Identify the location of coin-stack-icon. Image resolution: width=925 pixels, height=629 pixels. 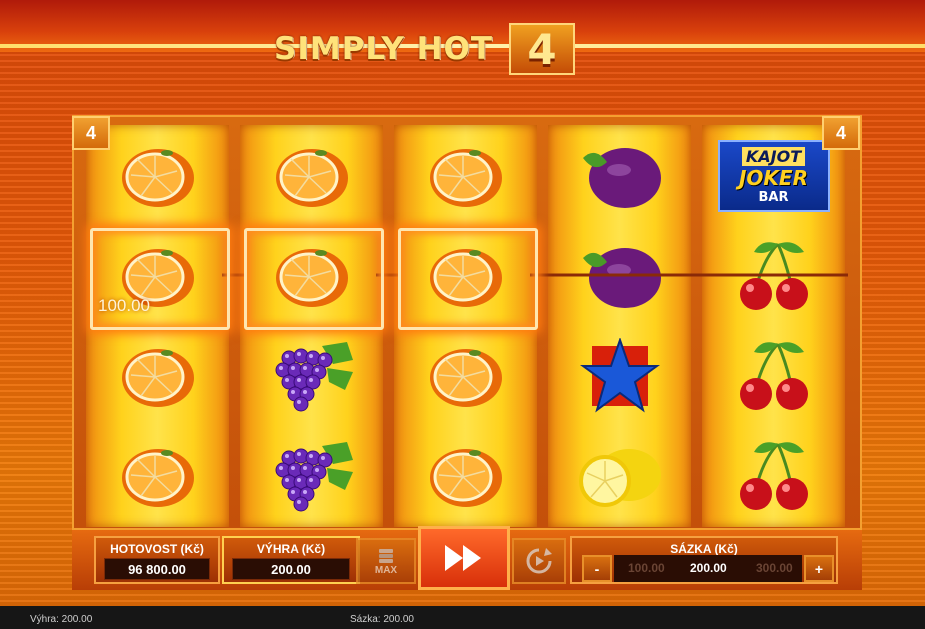
(386, 555).